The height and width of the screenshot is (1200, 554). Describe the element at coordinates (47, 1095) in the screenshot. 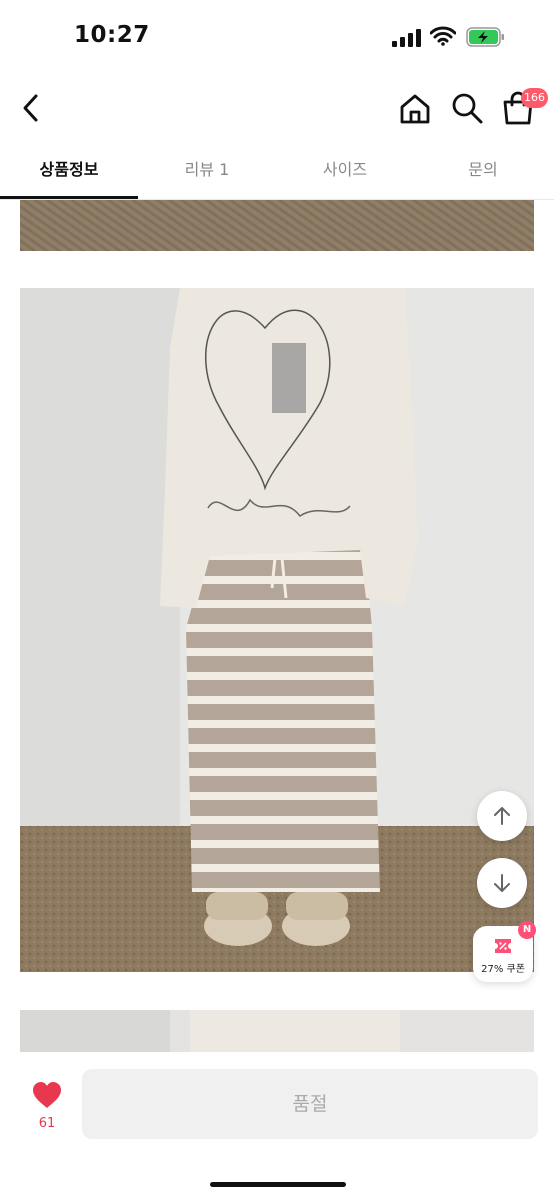

I see `heart-icon` at that location.